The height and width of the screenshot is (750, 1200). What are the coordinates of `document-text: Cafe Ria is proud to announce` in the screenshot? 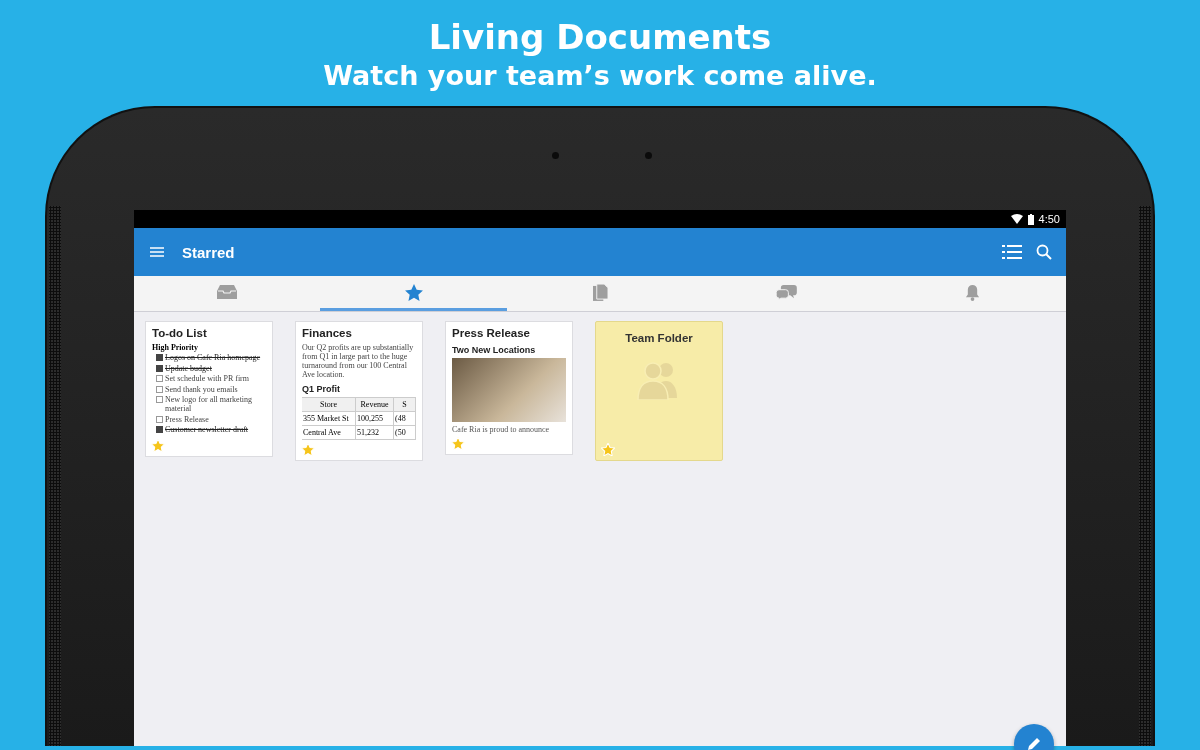 It's located at (501, 429).